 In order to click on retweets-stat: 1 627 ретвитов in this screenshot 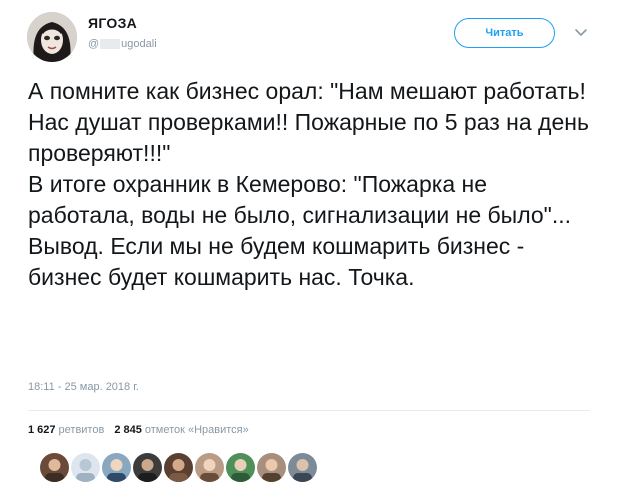, I will do `click(66, 430)`.